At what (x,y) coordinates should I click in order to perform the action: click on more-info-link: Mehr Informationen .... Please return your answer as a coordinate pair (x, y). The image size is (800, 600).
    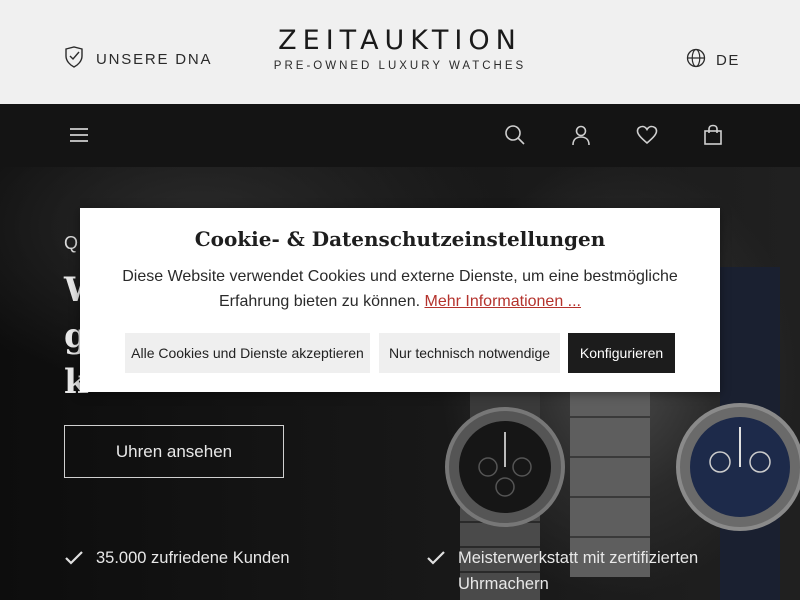
    Looking at the image, I should click on (502, 301).